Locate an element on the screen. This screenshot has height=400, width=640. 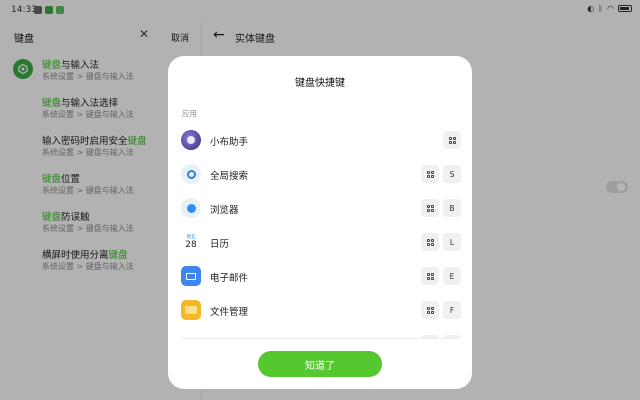
shortcut-row: 浏览器 B is located at coordinates (320, 208).